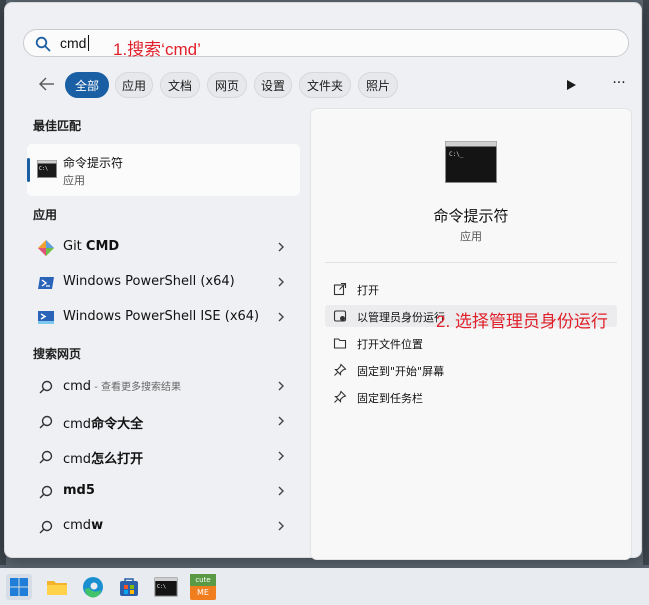 This screenshot has width=649, height=605. Describe the element at coordinates (75, 43) in the screenshot. I see `search-query: cmd` at that location.